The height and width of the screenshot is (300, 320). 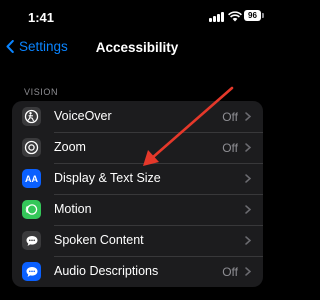 I want to click on row-audio-descriptions: Audio Descriptions Off, so click(x=137, y=271).